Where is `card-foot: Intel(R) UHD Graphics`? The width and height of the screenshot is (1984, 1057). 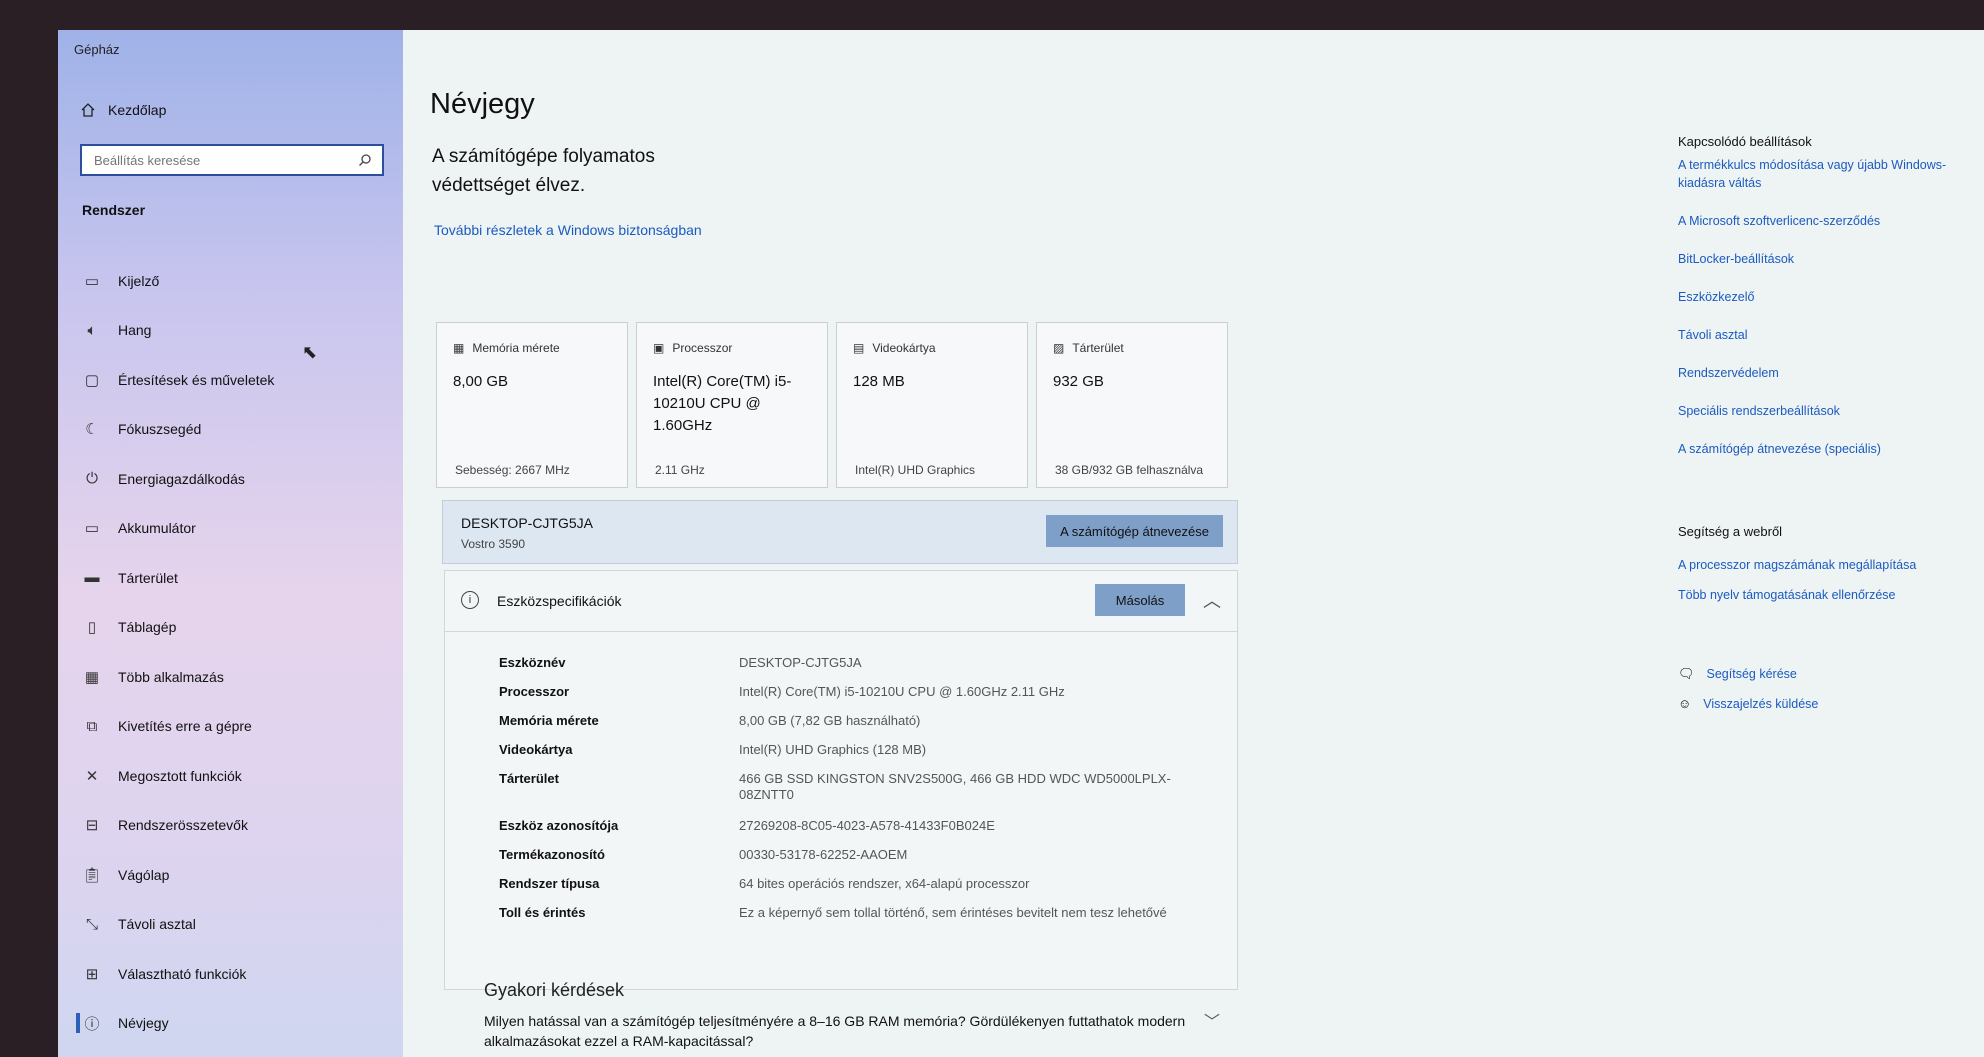
card-foot: Intel(R) UHD Graphics is located at coordinates (915, 470).